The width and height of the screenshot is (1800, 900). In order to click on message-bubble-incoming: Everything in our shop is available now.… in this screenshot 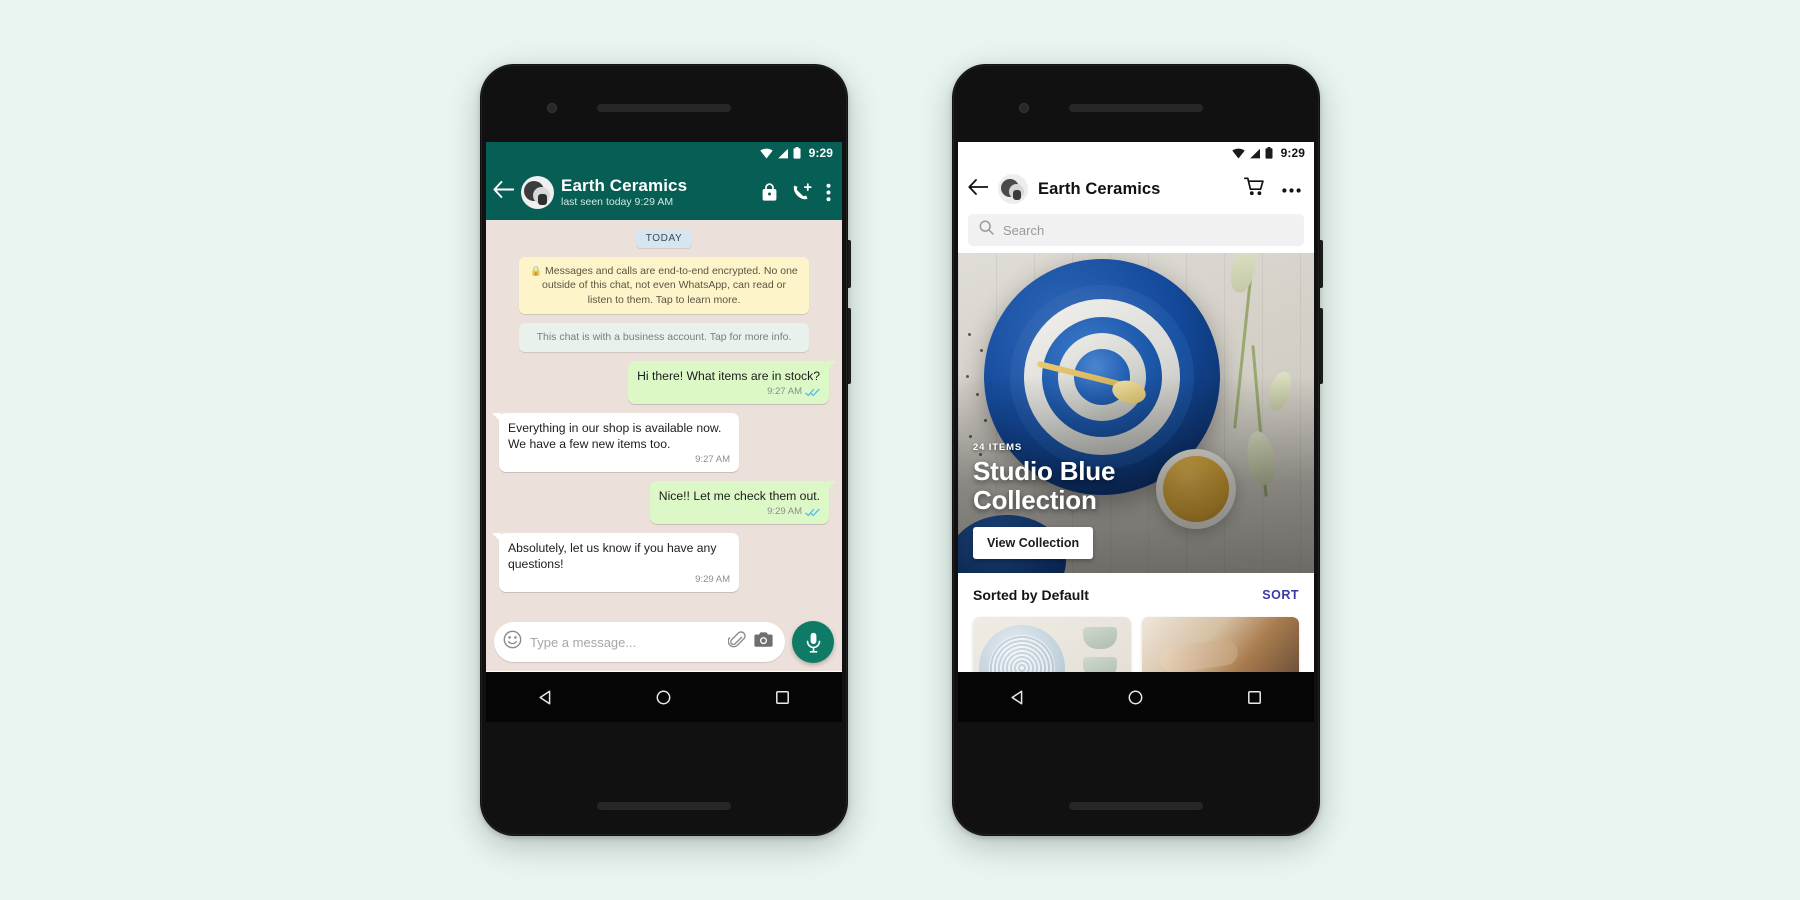, I will do `click(615, 442)`.